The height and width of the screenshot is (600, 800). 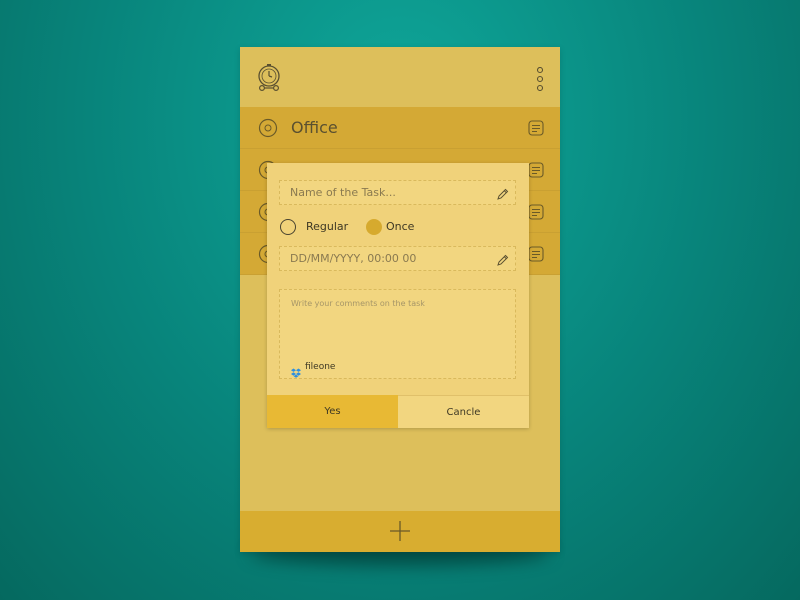 I want to click on frequency-options: Regular Once, so click(x=398, y=228).